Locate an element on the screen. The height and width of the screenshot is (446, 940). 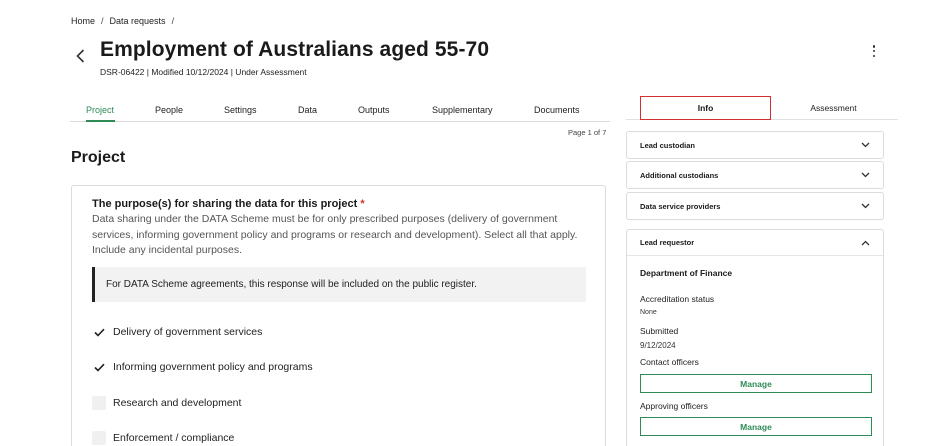
required-marker: * is located at coordinates (362, 204).